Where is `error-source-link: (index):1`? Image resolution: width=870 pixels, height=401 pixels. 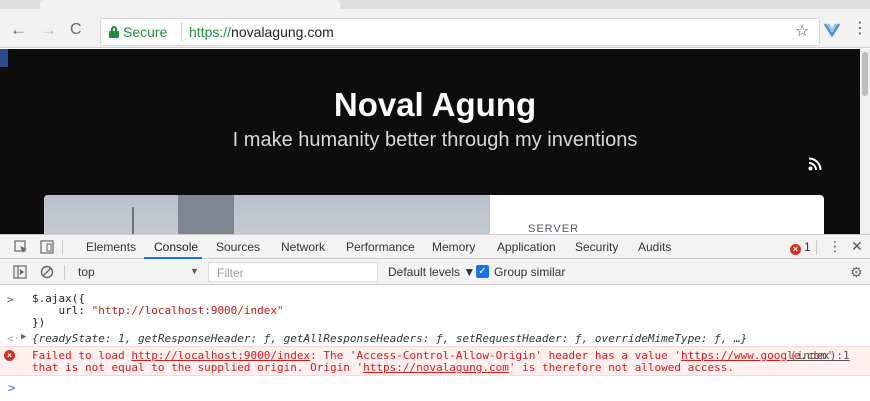 error-source-link: (index):1 is located at coordinates (820, 355).